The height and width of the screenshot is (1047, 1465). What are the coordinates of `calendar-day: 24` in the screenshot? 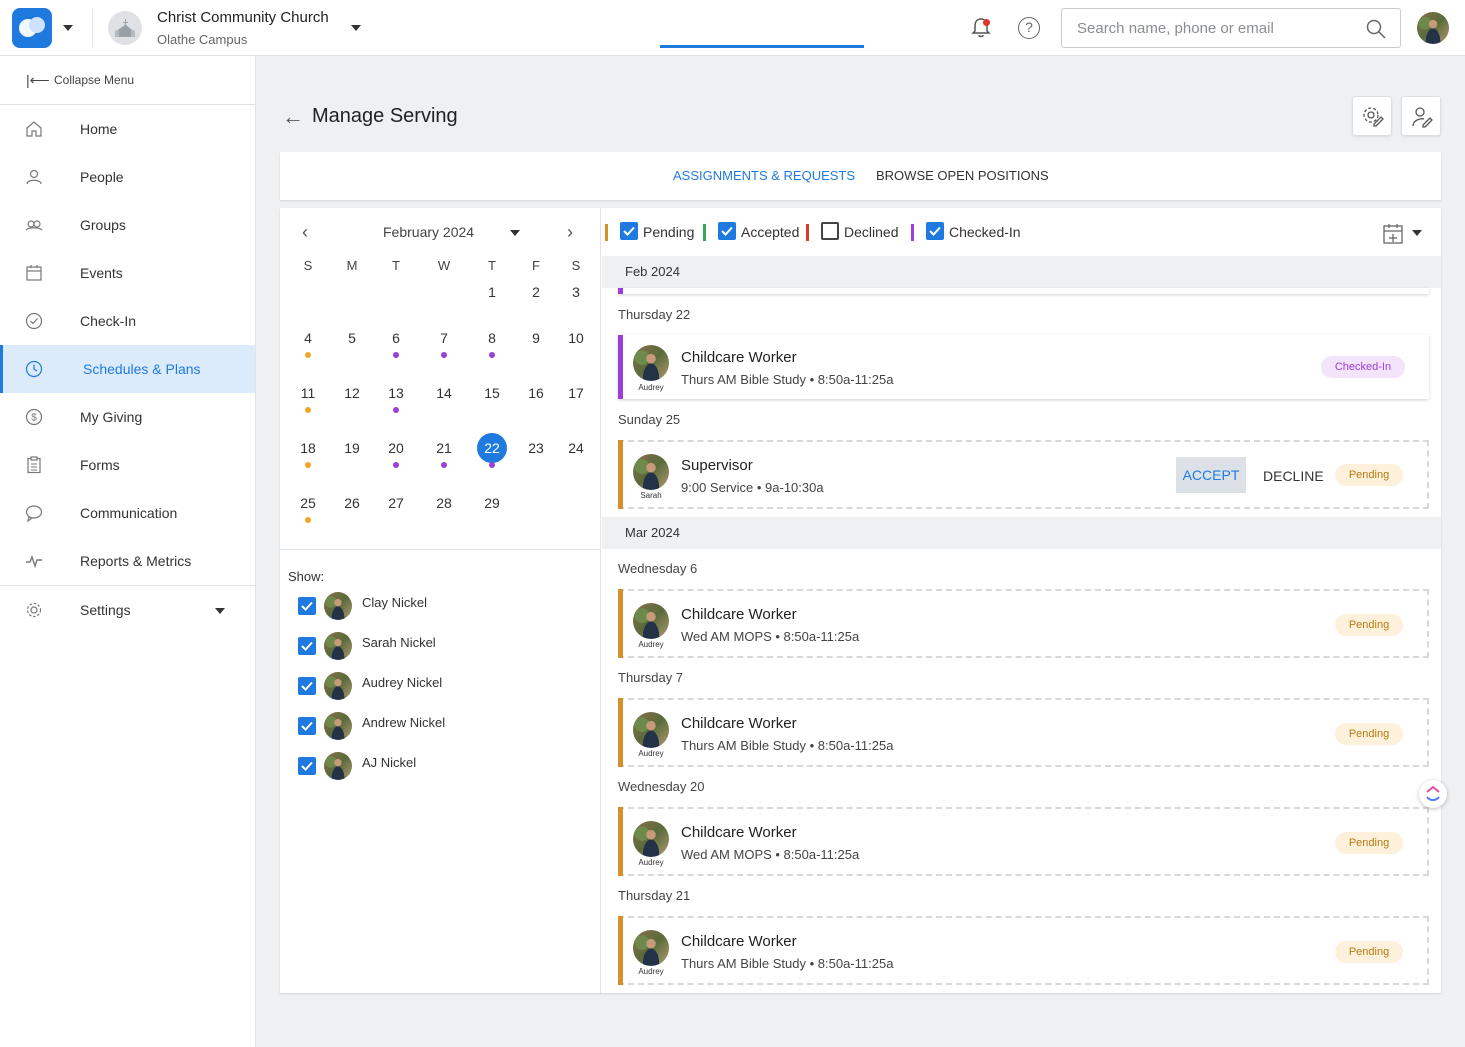 It's located at (576, 448).